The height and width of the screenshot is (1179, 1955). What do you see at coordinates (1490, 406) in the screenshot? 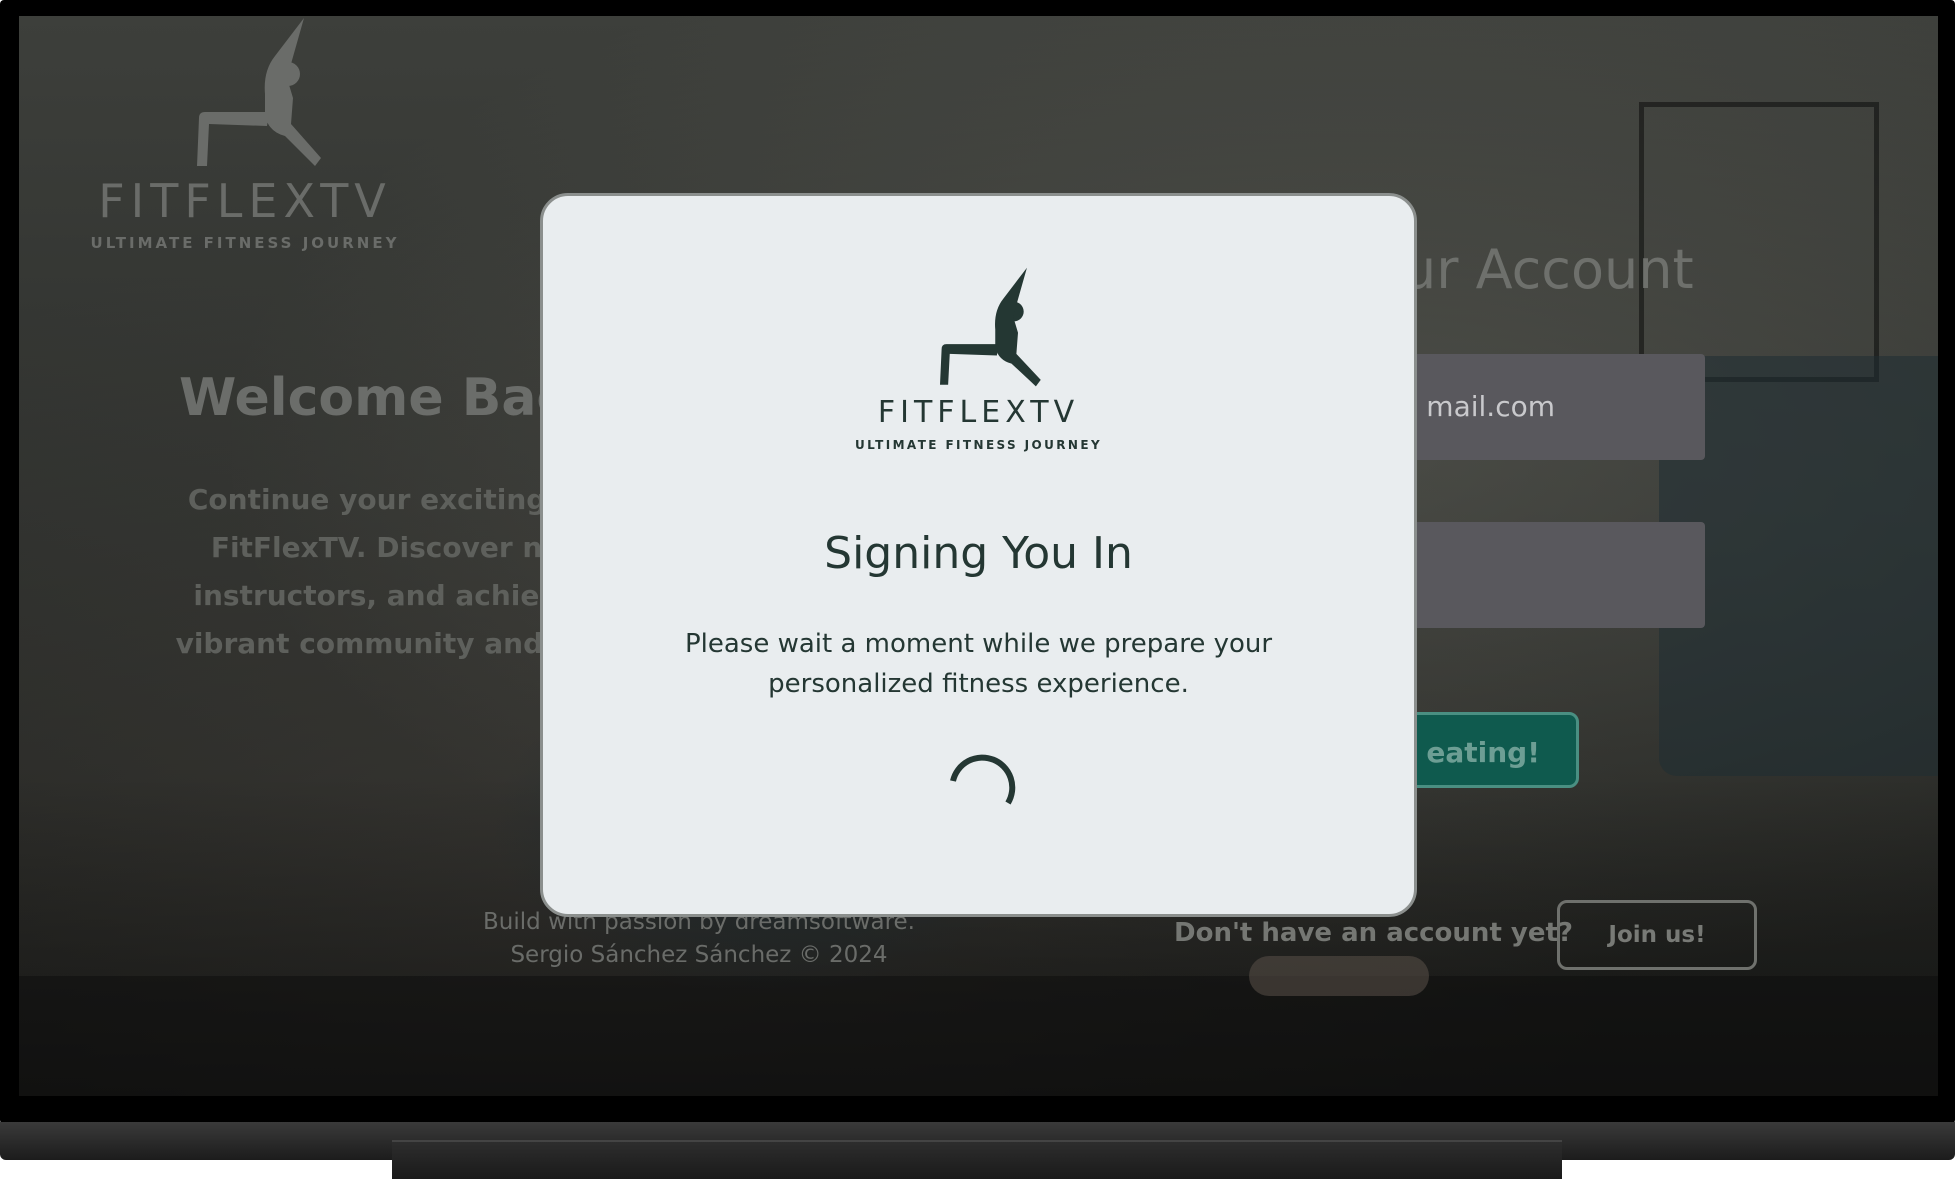
I see `email-field-value: mail.com` at bounding box center [1490, 406].